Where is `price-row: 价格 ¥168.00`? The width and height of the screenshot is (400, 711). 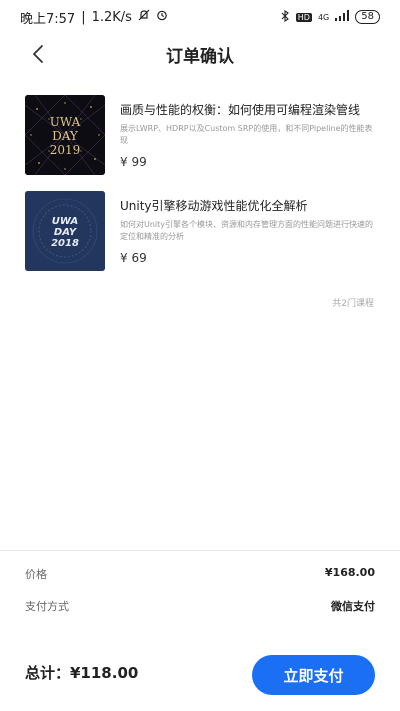 price-row: 价格 ¥168.00 is located at coordinates (200, 576).